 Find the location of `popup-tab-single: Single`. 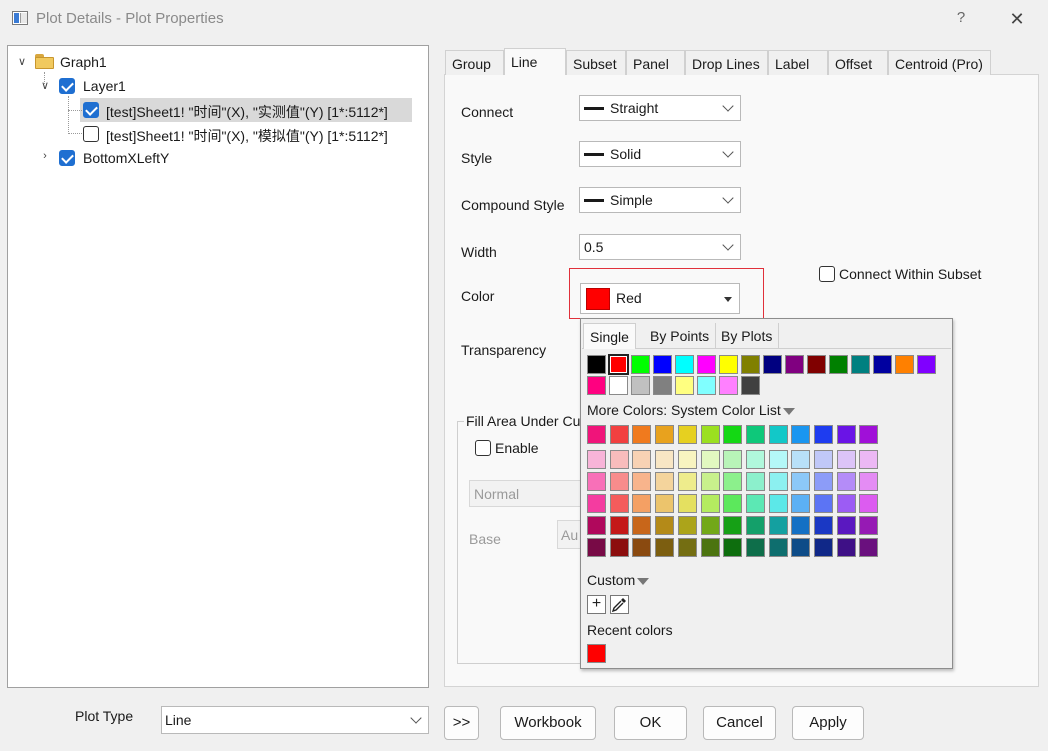

popup-tab-single: Single is located at coordinates (609, 336).